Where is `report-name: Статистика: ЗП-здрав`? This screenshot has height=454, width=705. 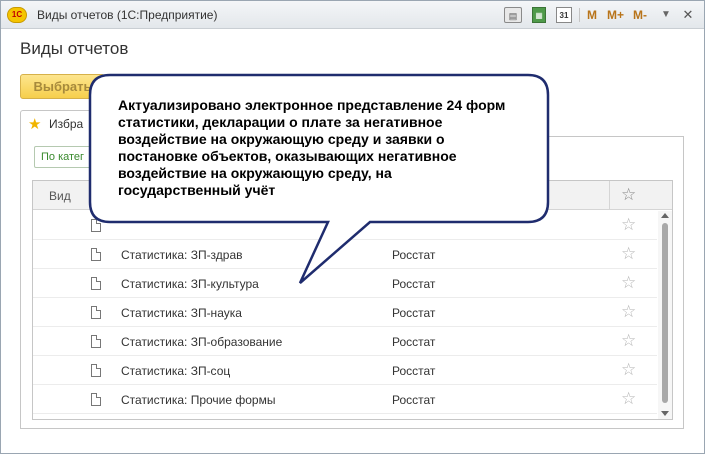 report-name: Статистика: ЗП-здрав is located at coordinates (182, 255).